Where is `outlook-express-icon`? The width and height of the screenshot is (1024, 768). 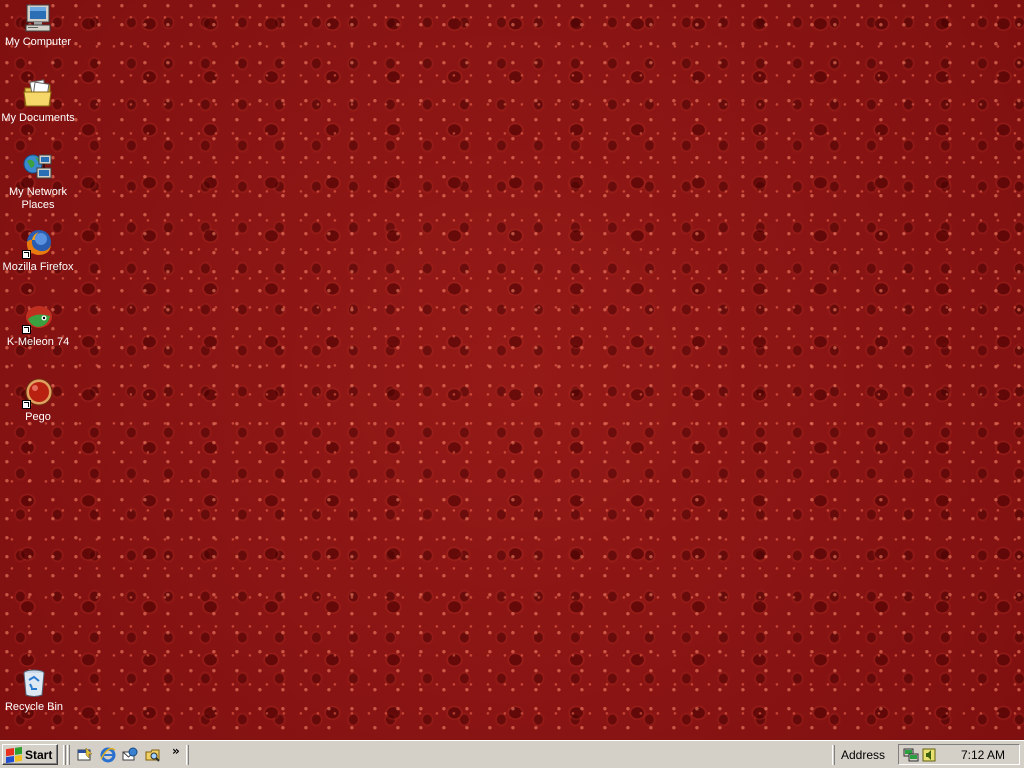 outlook-express-icon is located at coordinates (130, 755).